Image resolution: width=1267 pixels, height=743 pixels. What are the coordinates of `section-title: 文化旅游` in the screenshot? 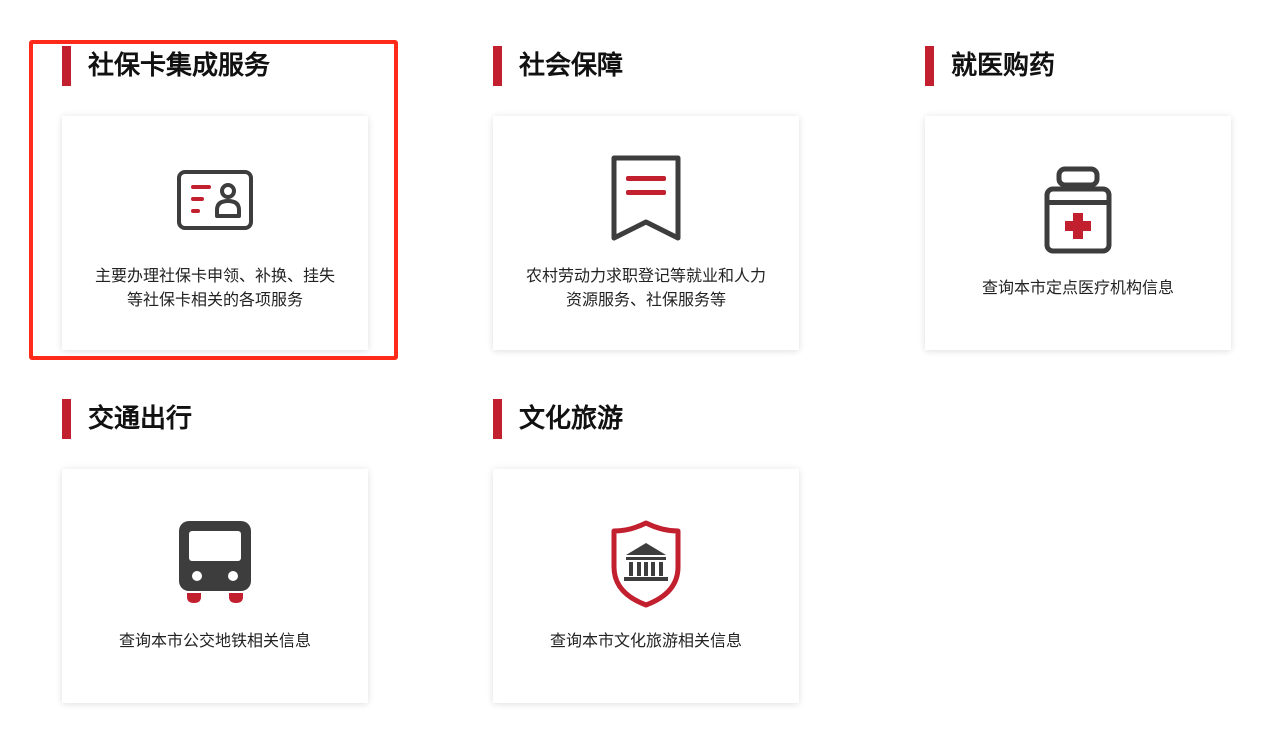 It's located at (571, 419).